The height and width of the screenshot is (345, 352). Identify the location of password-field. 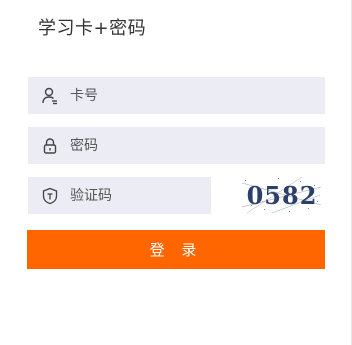
(176, 145).